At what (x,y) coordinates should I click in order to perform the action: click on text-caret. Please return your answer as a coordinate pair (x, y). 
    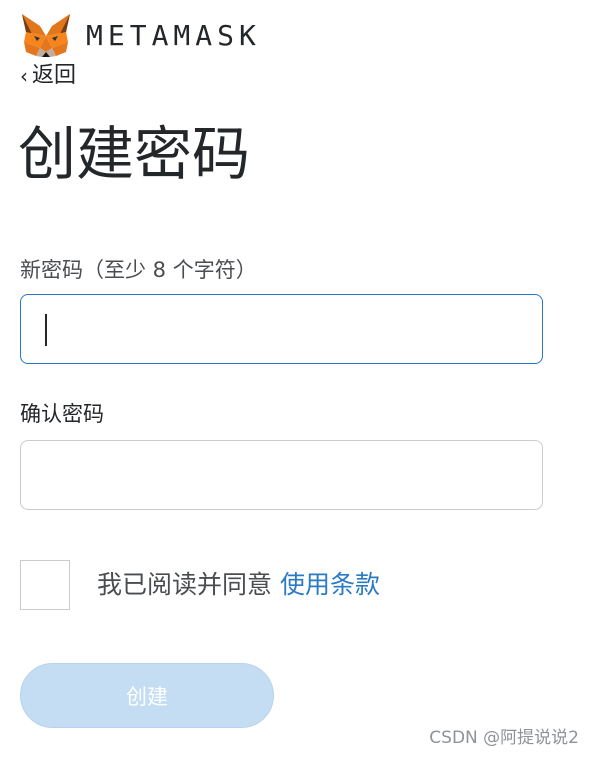
    Looking at the image, I should click on (46, 330).